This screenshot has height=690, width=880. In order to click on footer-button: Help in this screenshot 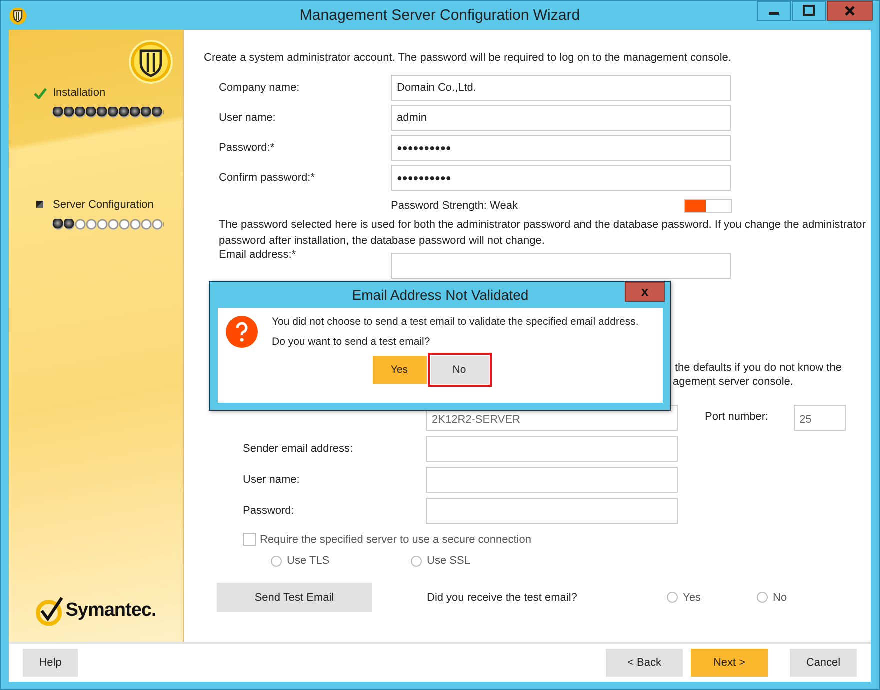, I will do `click(50, 663)`.